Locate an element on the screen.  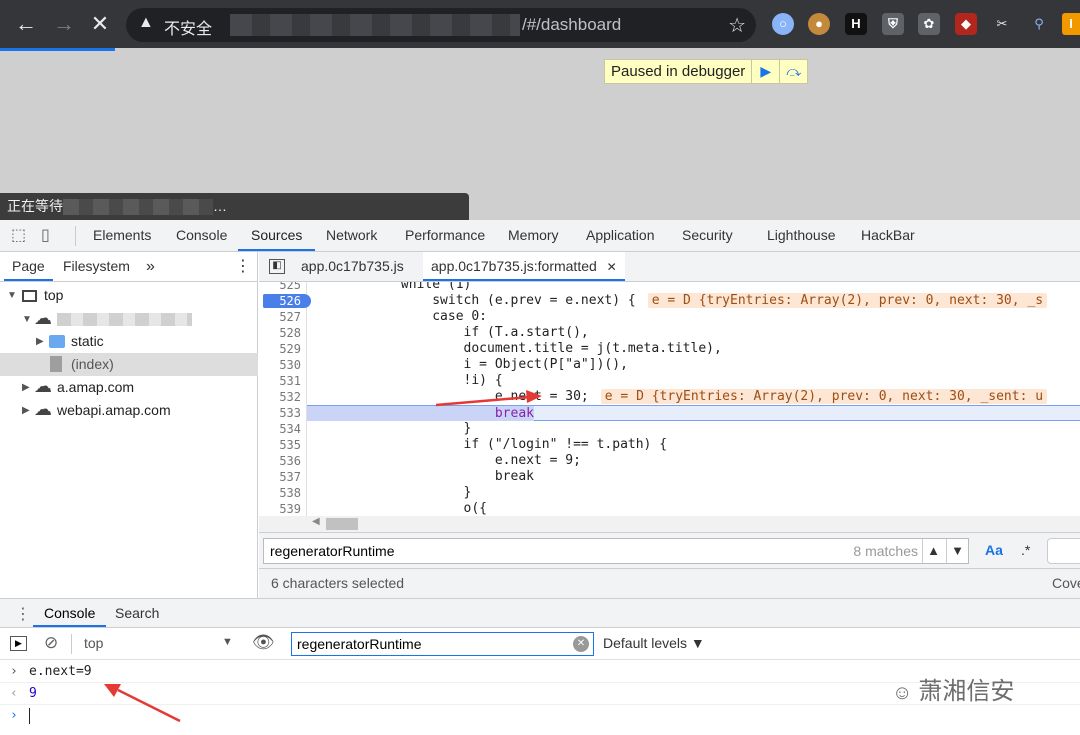
line-number: 526 is located at coordinates (290, 301).